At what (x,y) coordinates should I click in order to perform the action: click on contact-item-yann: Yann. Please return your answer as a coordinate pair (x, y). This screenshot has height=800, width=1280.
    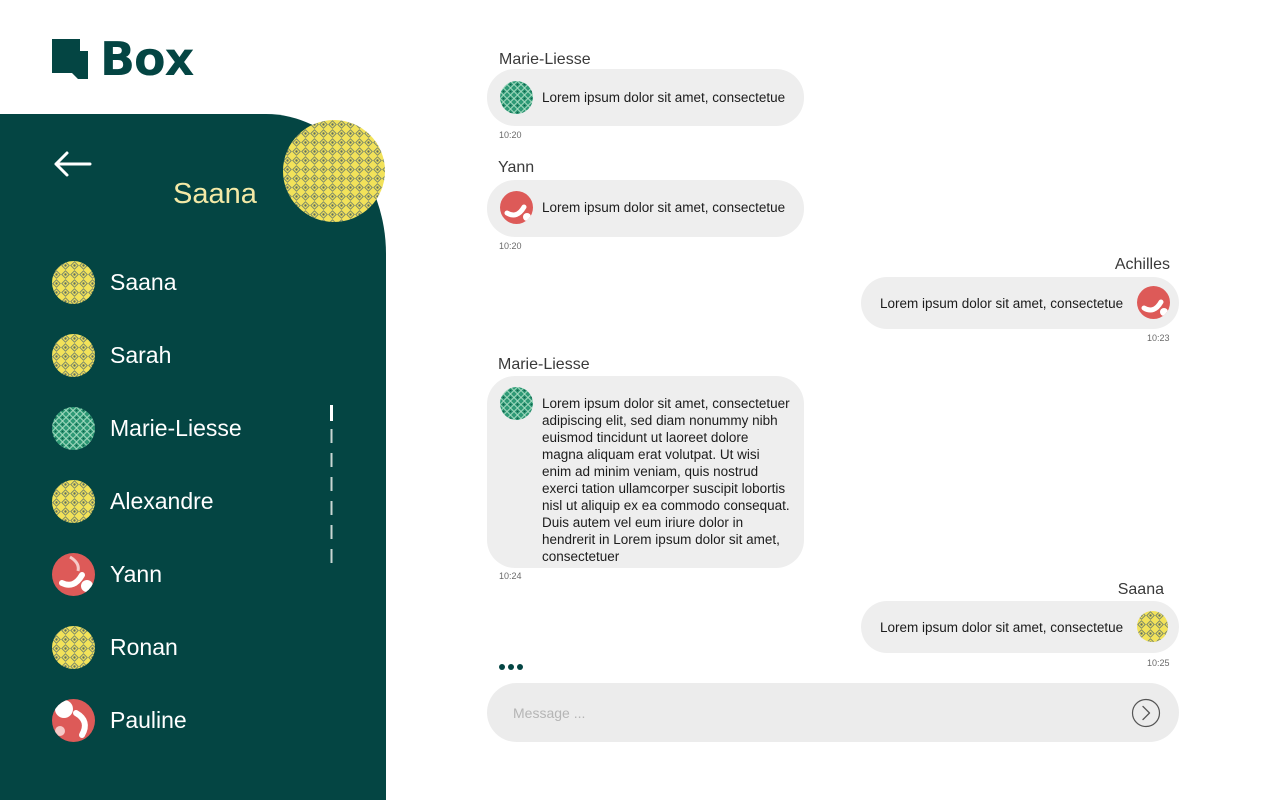
    Looking at the image, I should click on (177, 574).